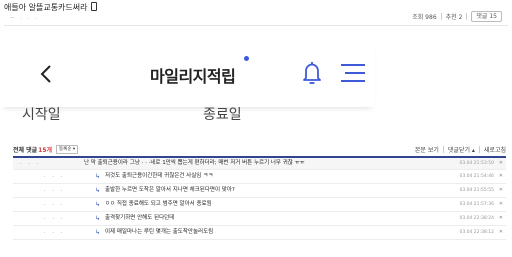 This screenshot has width=512, height=257. I want to click on author-meta: ㅡ · · ·, so click(24, 19).